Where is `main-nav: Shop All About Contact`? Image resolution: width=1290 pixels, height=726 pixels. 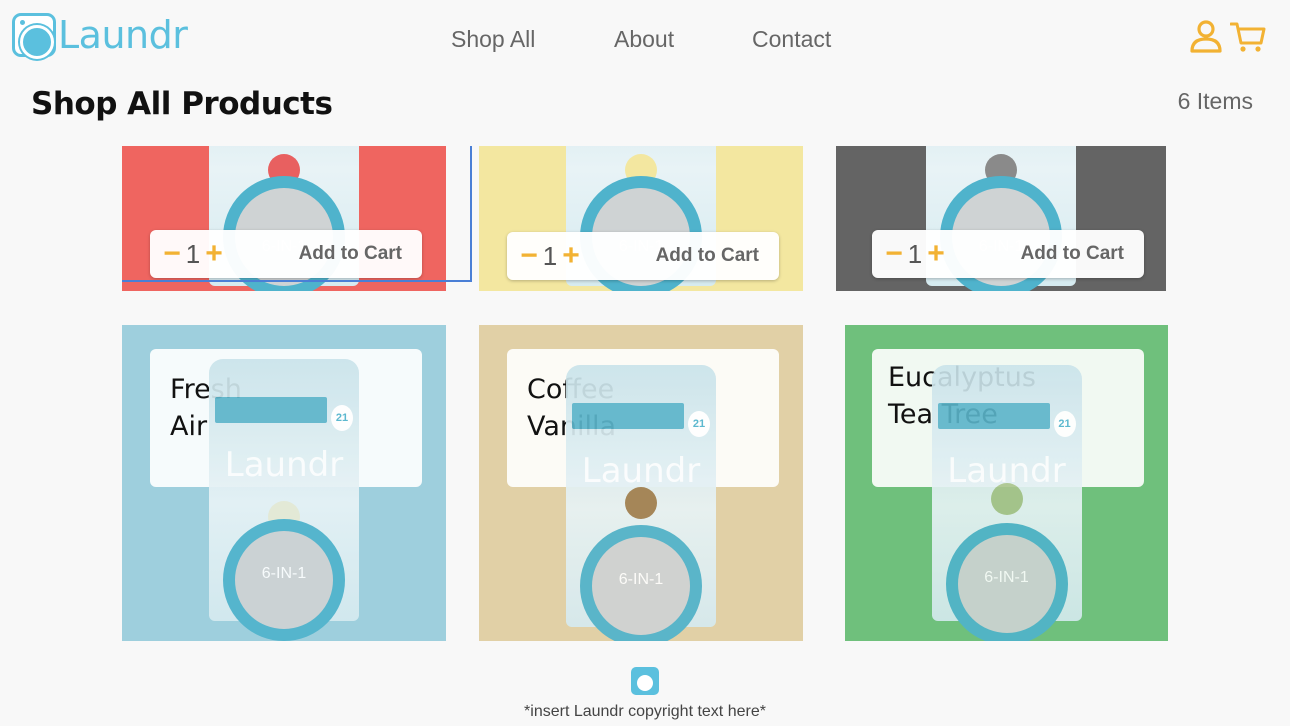
main-nav: Shop All About Contact is located at coordinates (645, 39).